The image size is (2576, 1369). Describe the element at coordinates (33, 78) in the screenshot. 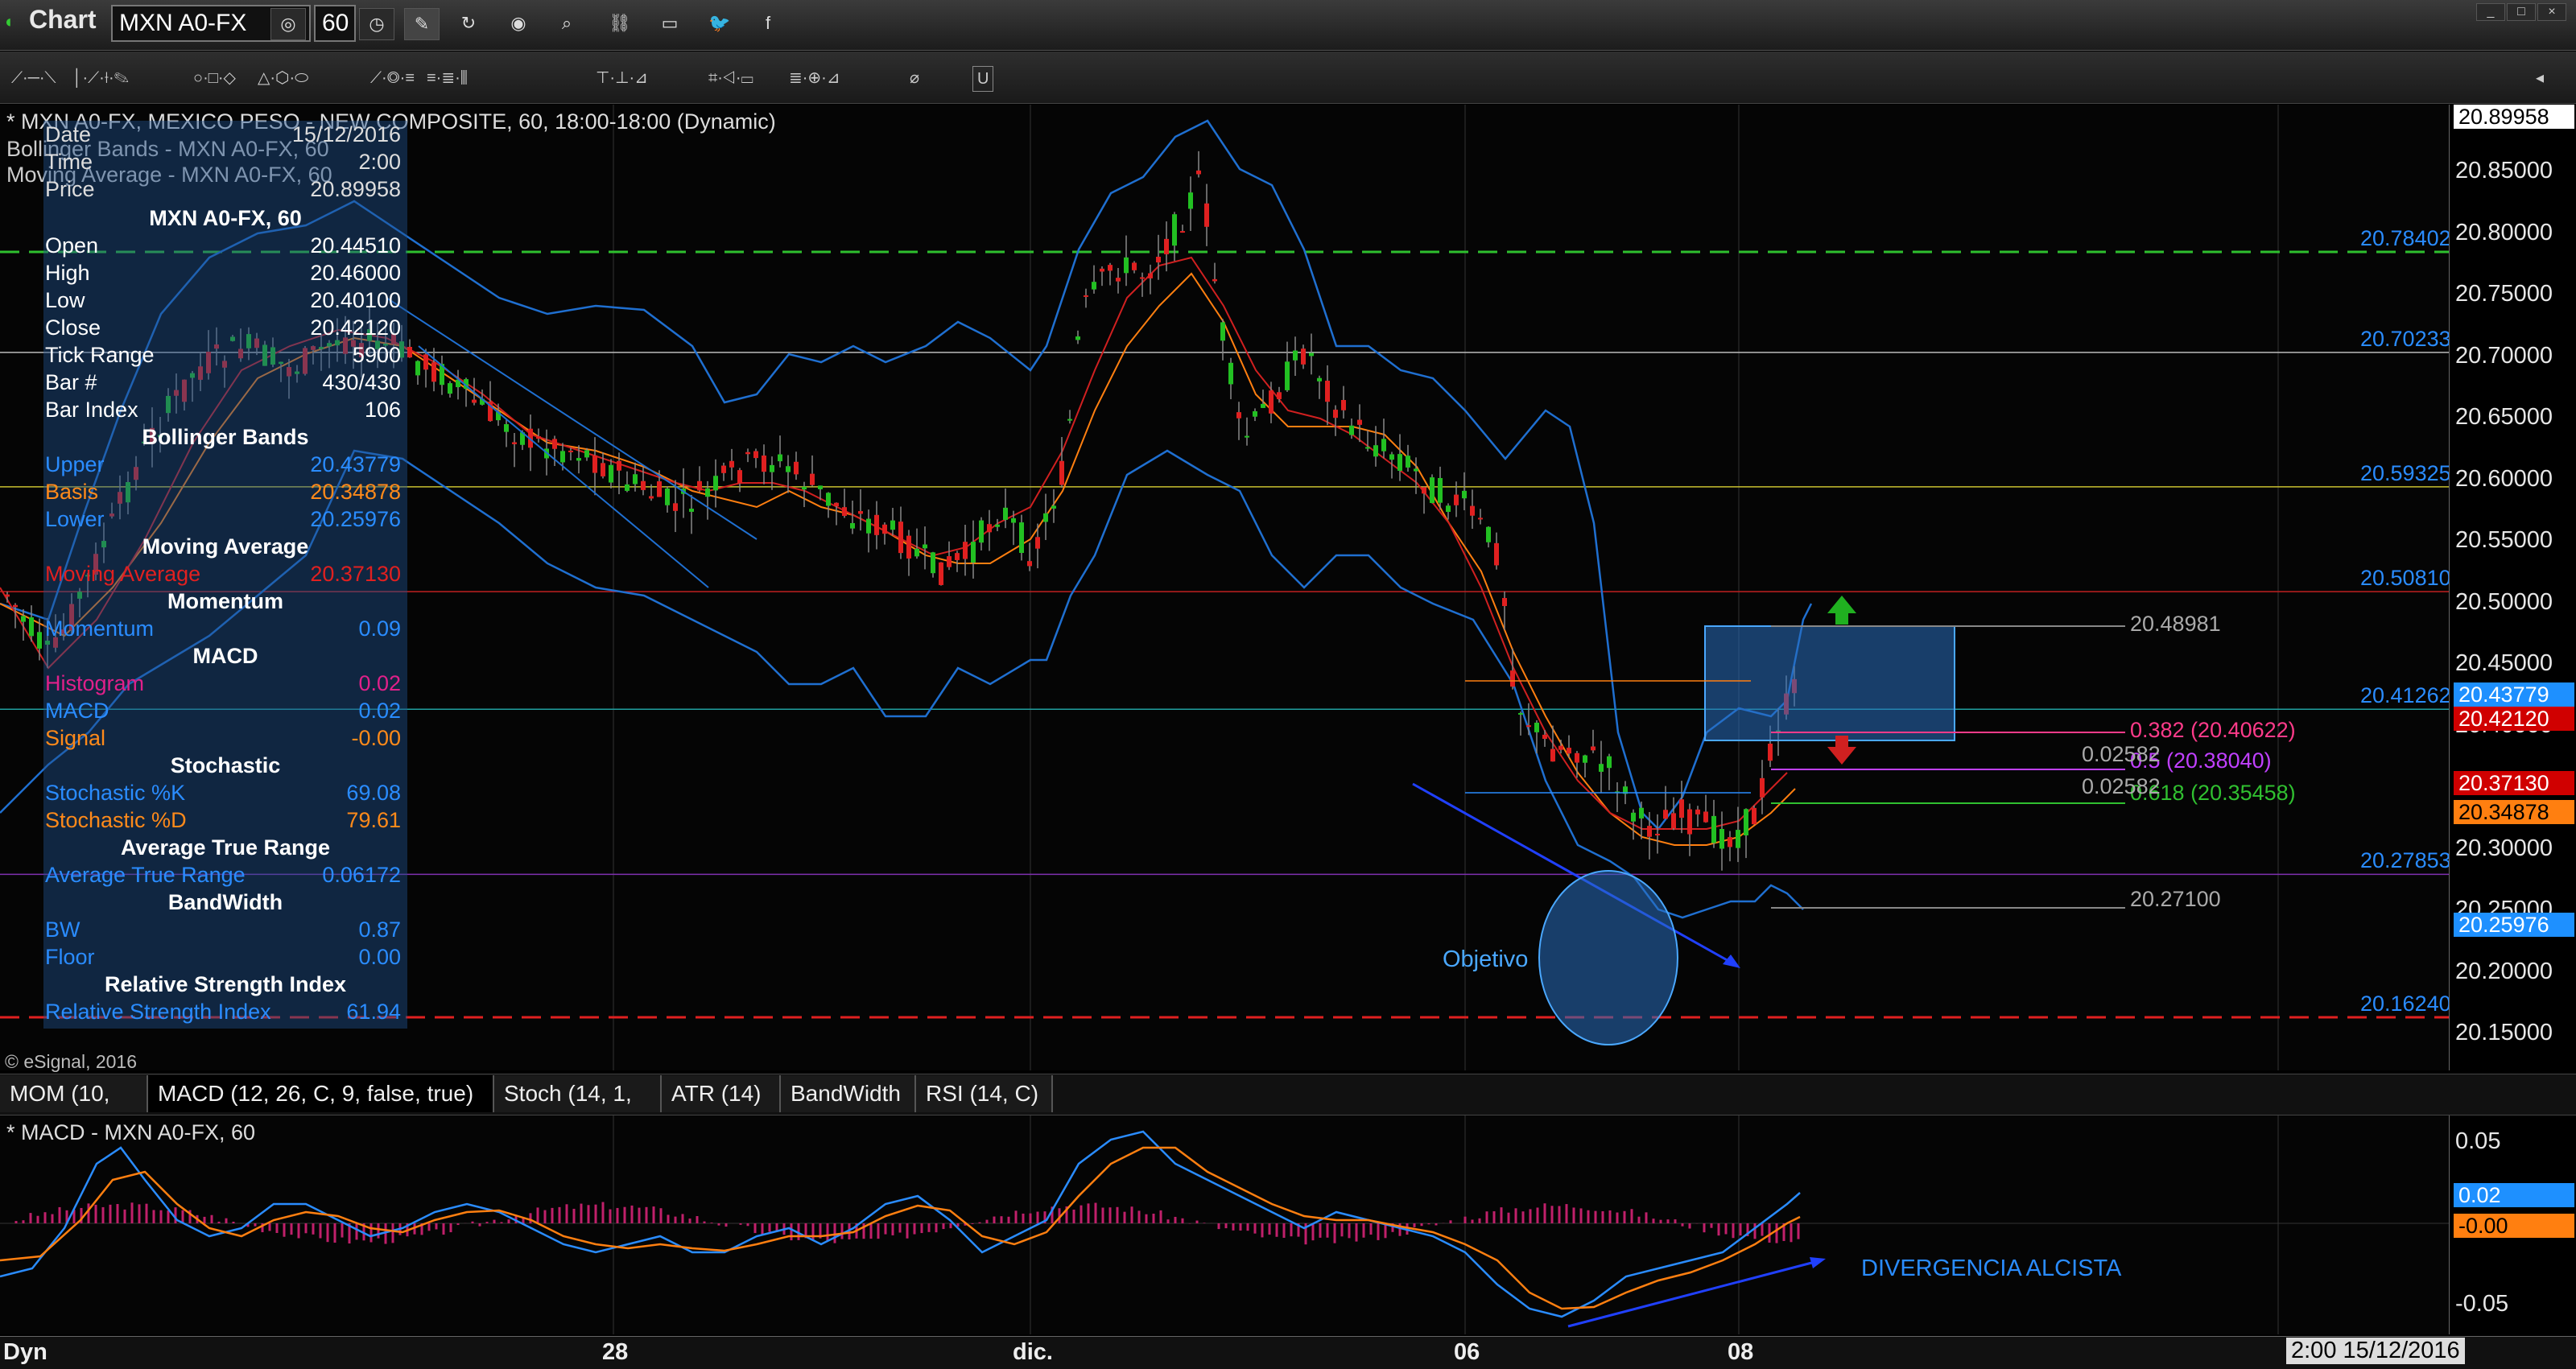

I see `line-tools-icon: ⟋·─·⟍` at that location.